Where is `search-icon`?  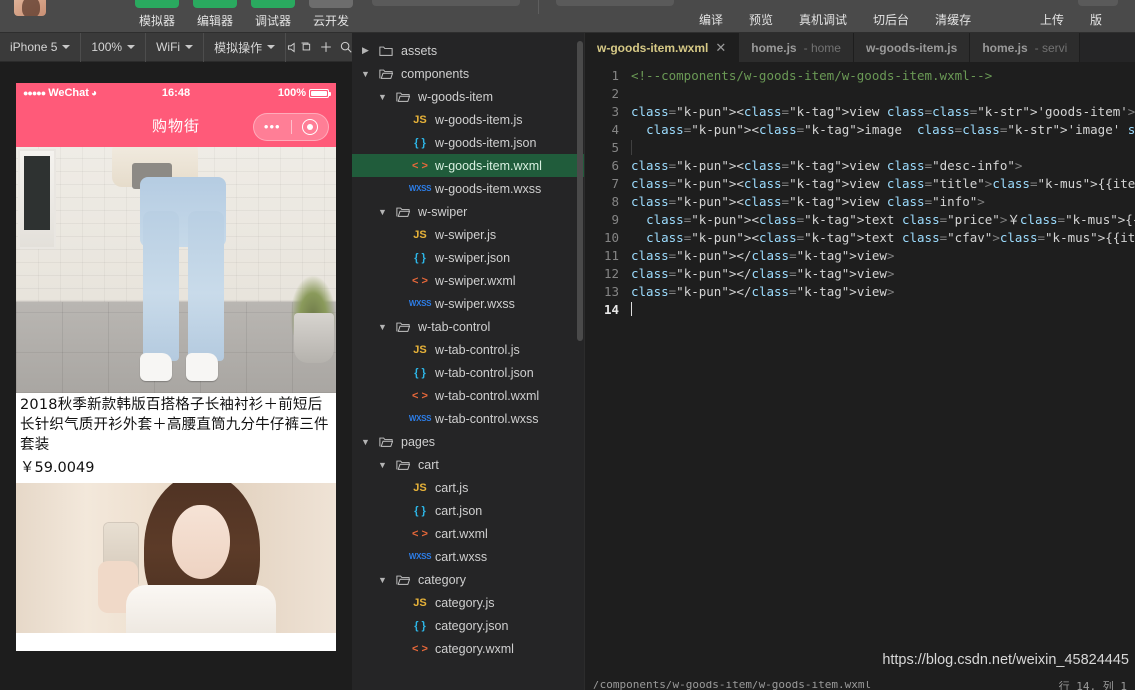
search-icon is located at coordinates (346, 47).